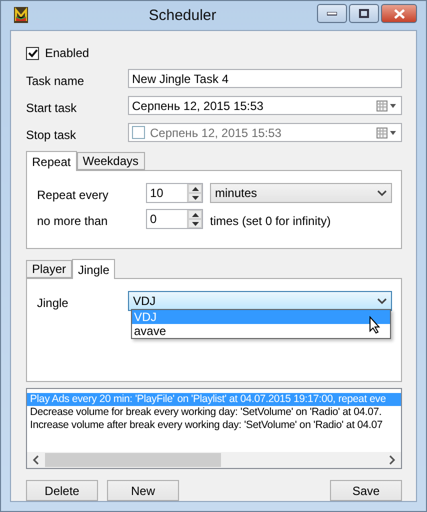 This screenshot has height=512, width=427. I want to click on field-label: Start task, so click(52, 107).